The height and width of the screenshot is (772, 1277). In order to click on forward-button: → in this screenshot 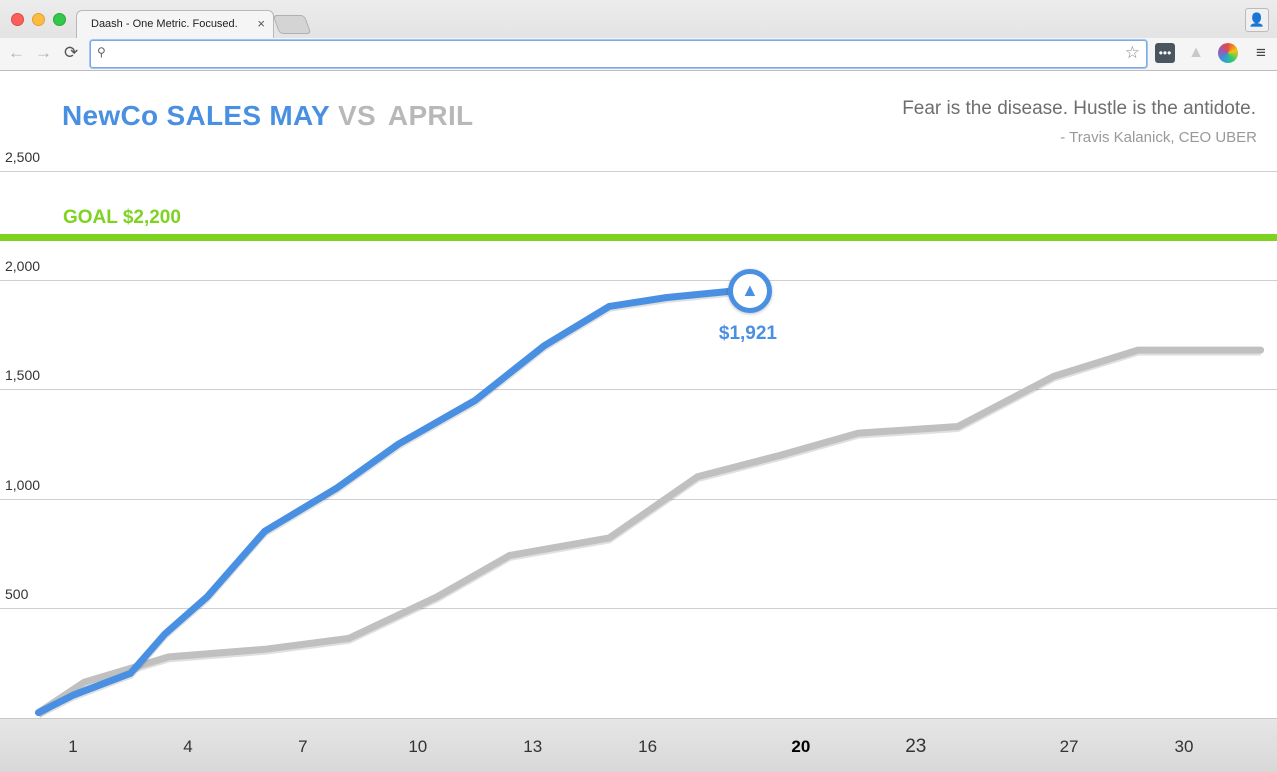, I will do `click(43, 53)`.